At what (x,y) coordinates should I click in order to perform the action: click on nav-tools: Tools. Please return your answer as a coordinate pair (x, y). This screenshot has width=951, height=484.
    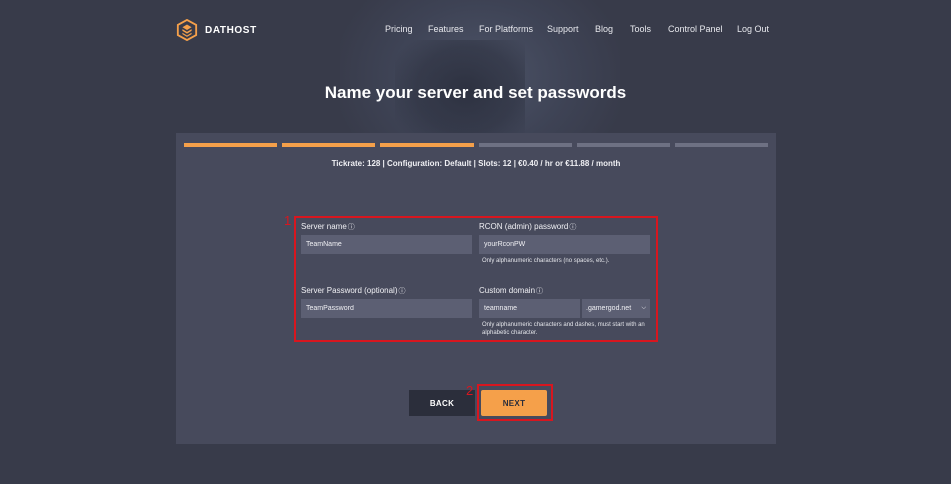
    Looking at the image, I should click on (640, 29).